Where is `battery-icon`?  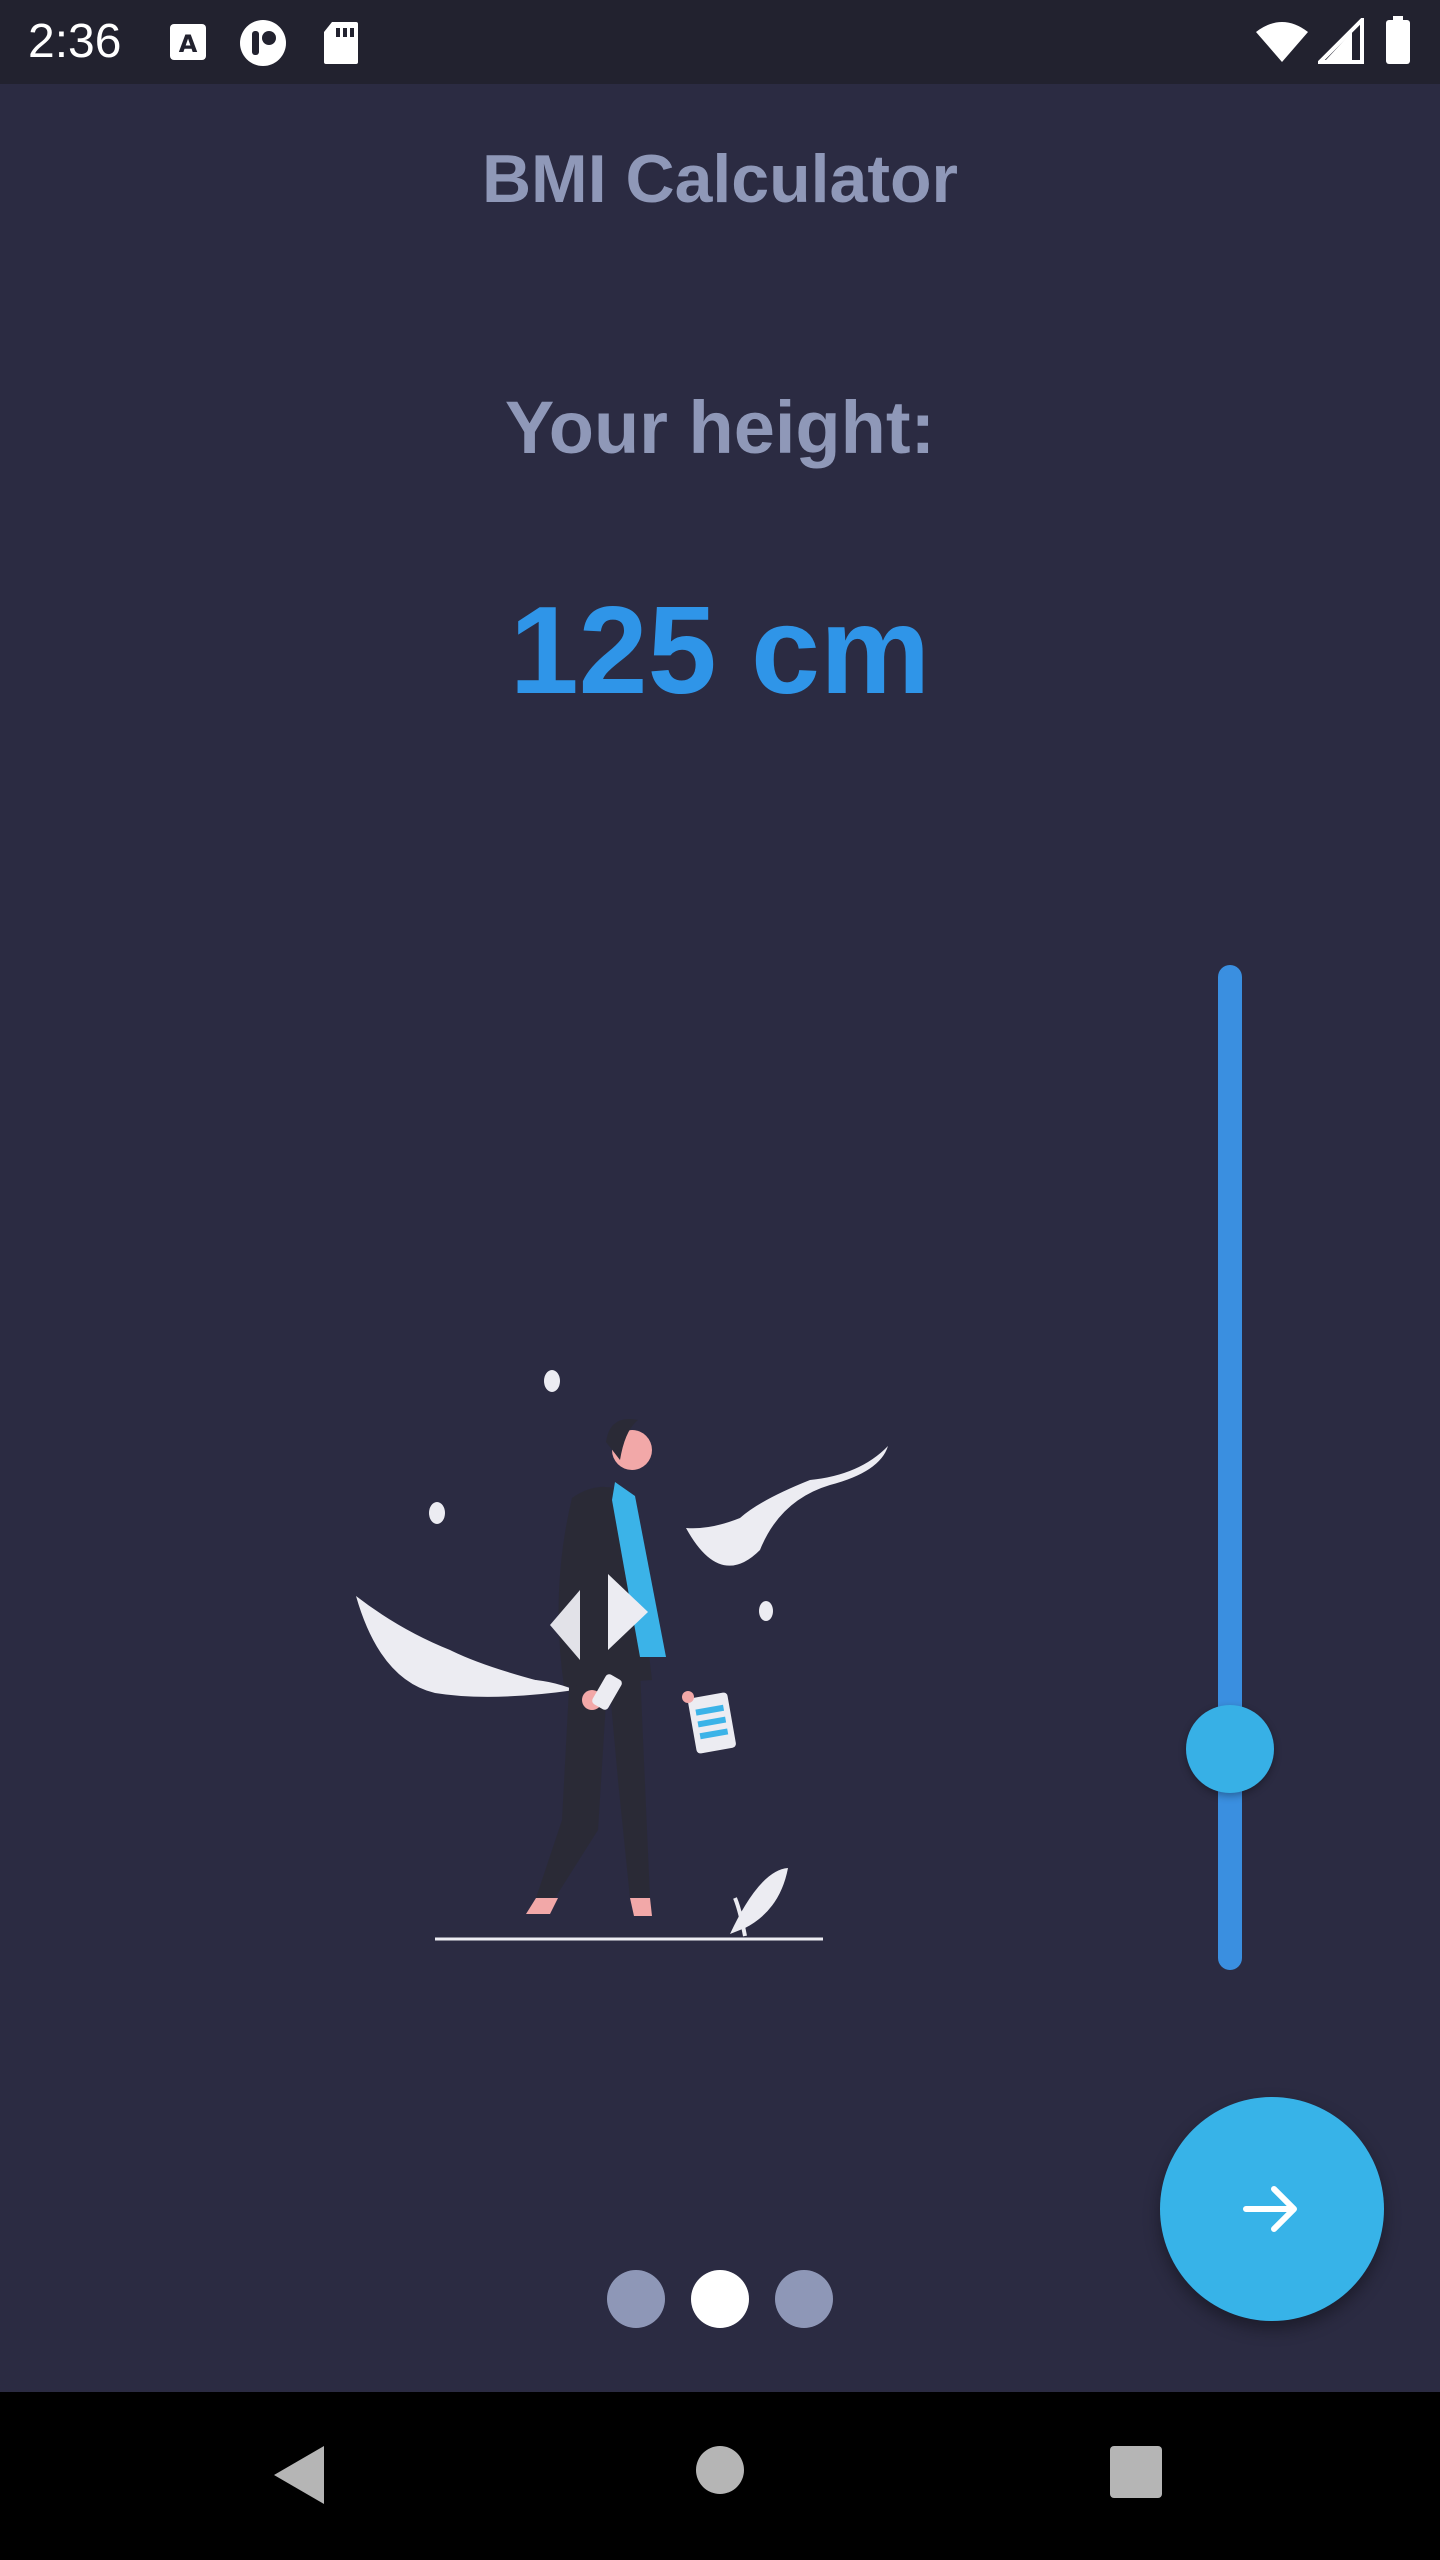
battery-icon is located at coordinates (1398, 40).